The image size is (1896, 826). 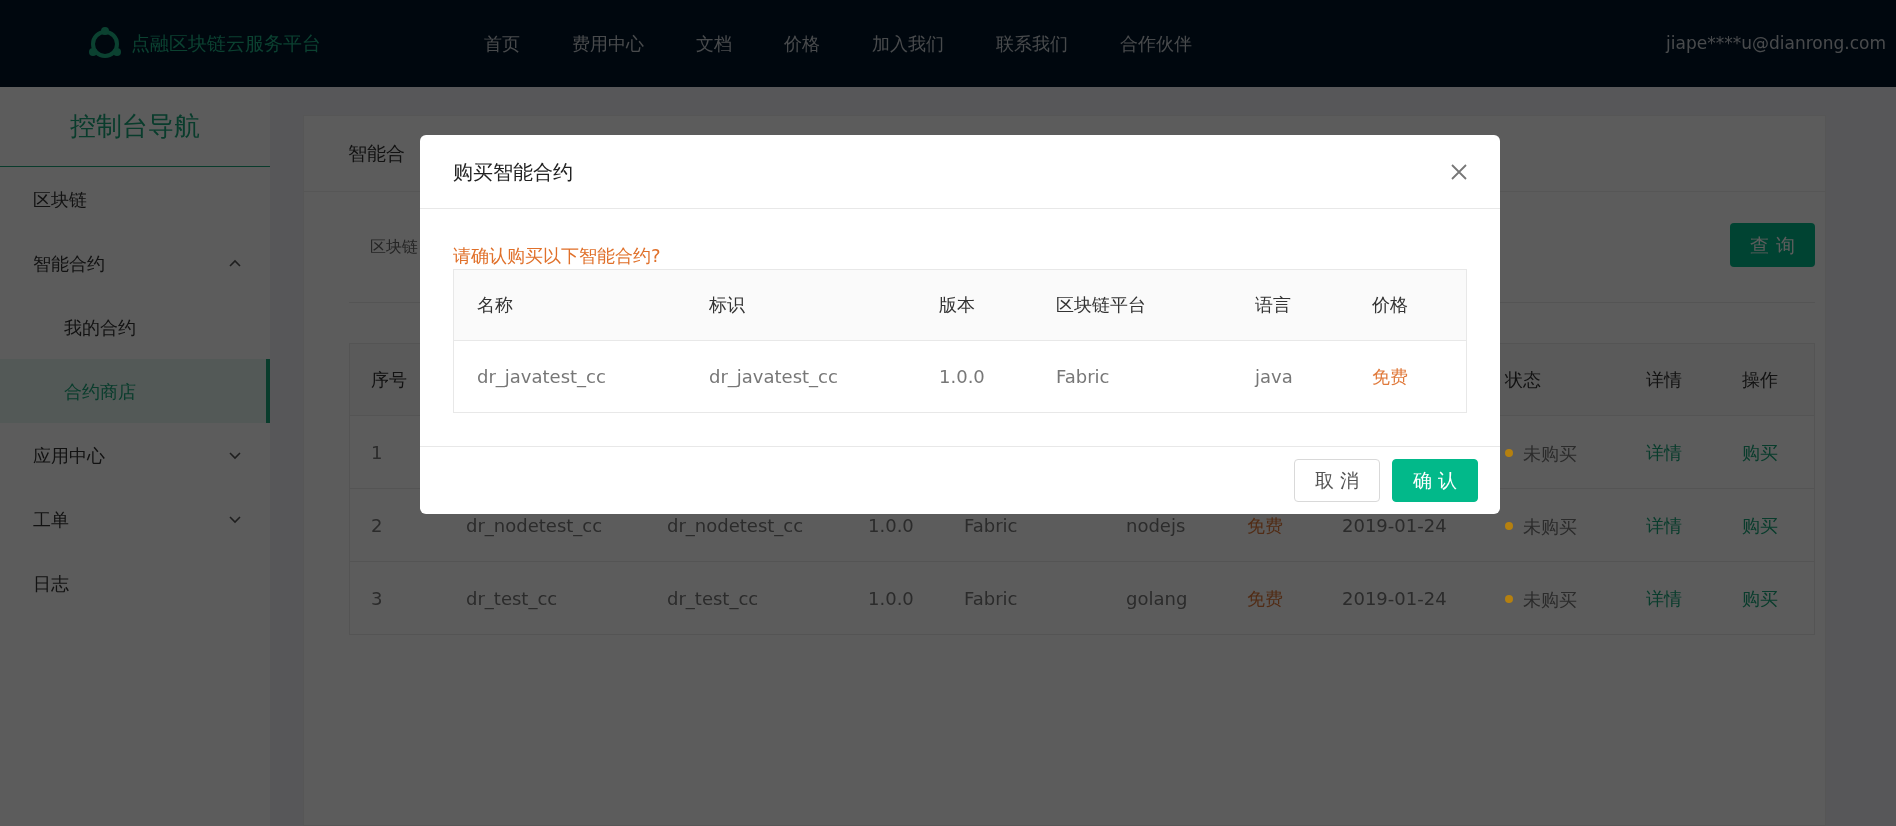 What do you see at coordinates (1664, 380) in the screenshot?
I see `column-header: 详情` at bounding box center [1664, 380].